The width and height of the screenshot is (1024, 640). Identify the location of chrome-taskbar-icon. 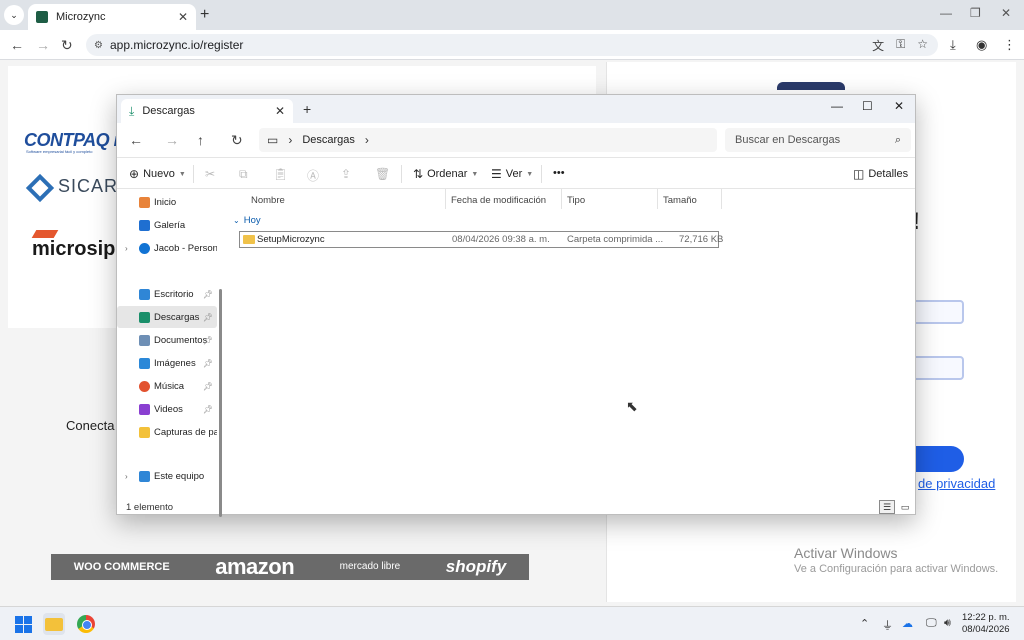
(86, 624).